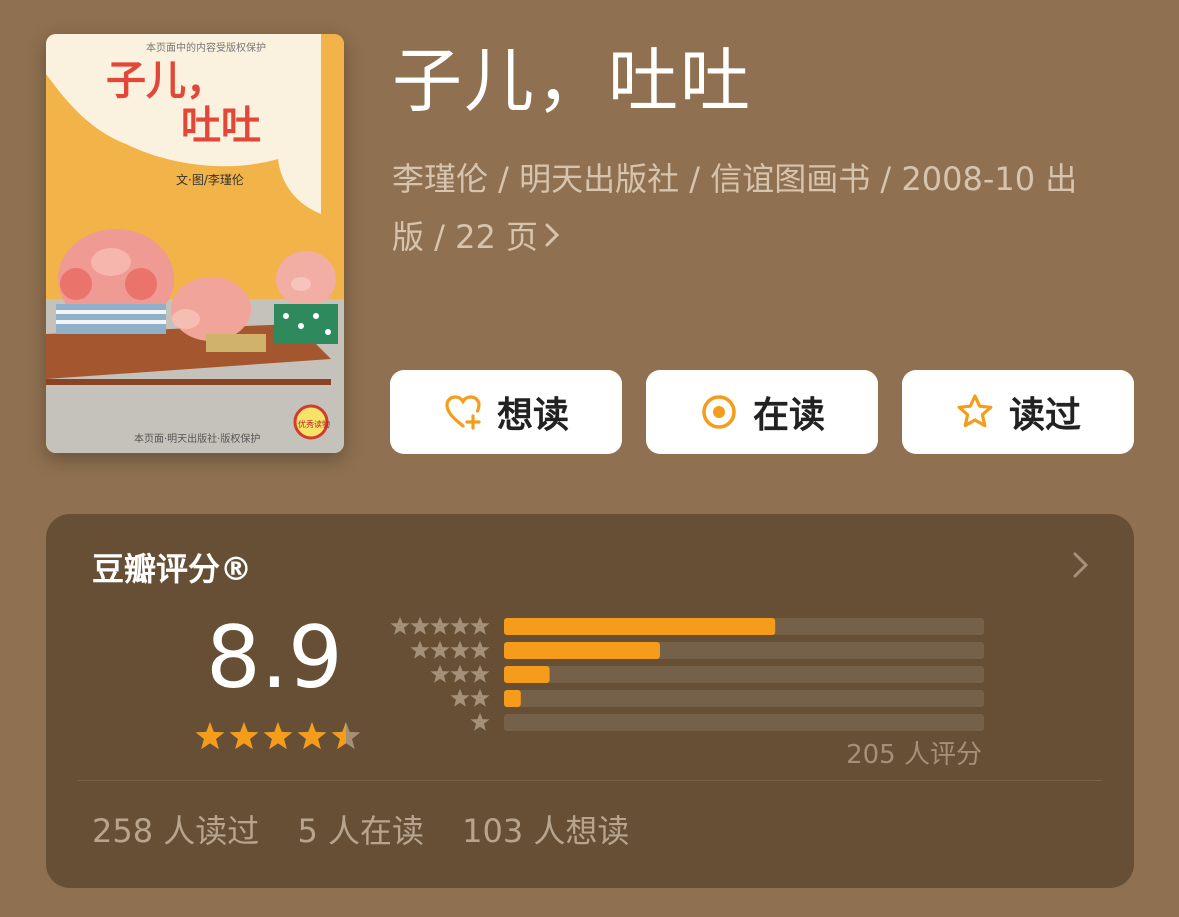 The image size is (1179, 917). I want to click on cover-title-line1: 子儿，, so click(166, 81).